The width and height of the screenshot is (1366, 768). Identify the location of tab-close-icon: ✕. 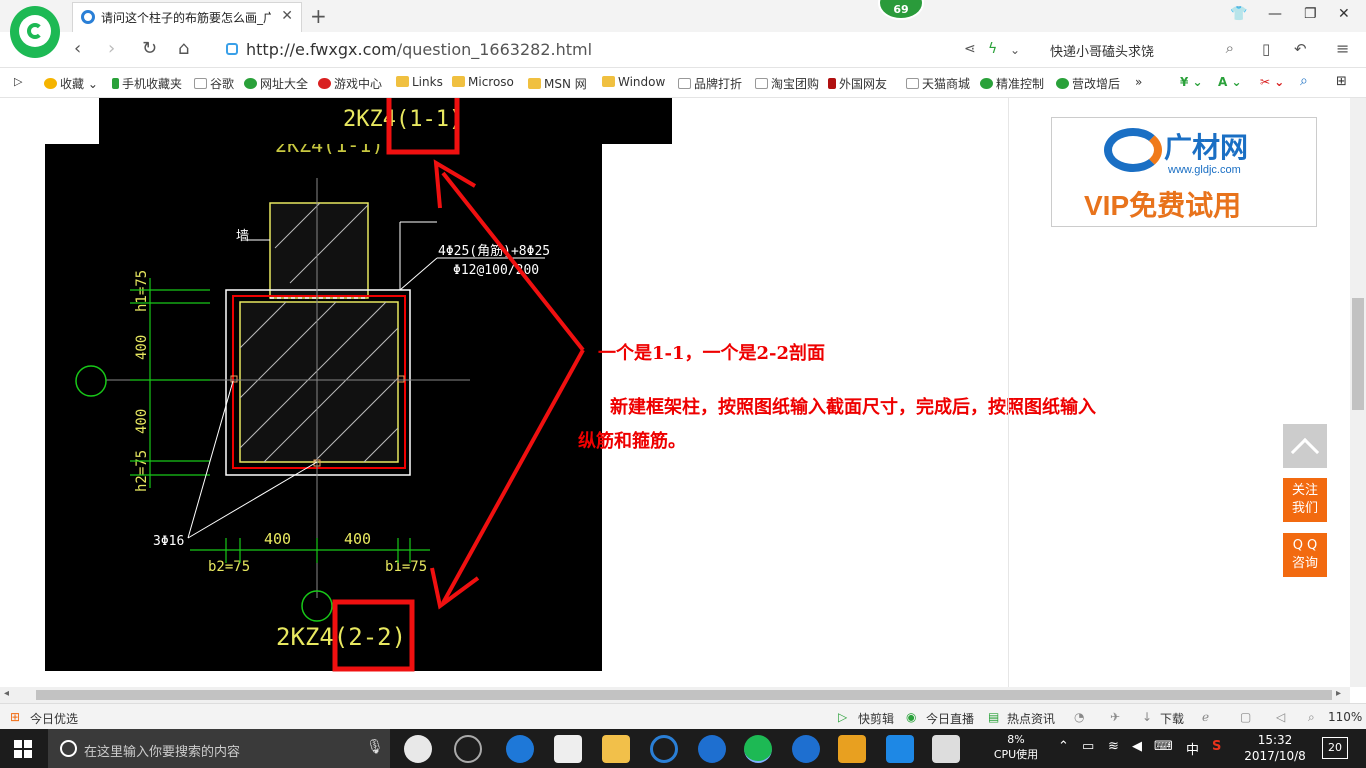
(287, 16).